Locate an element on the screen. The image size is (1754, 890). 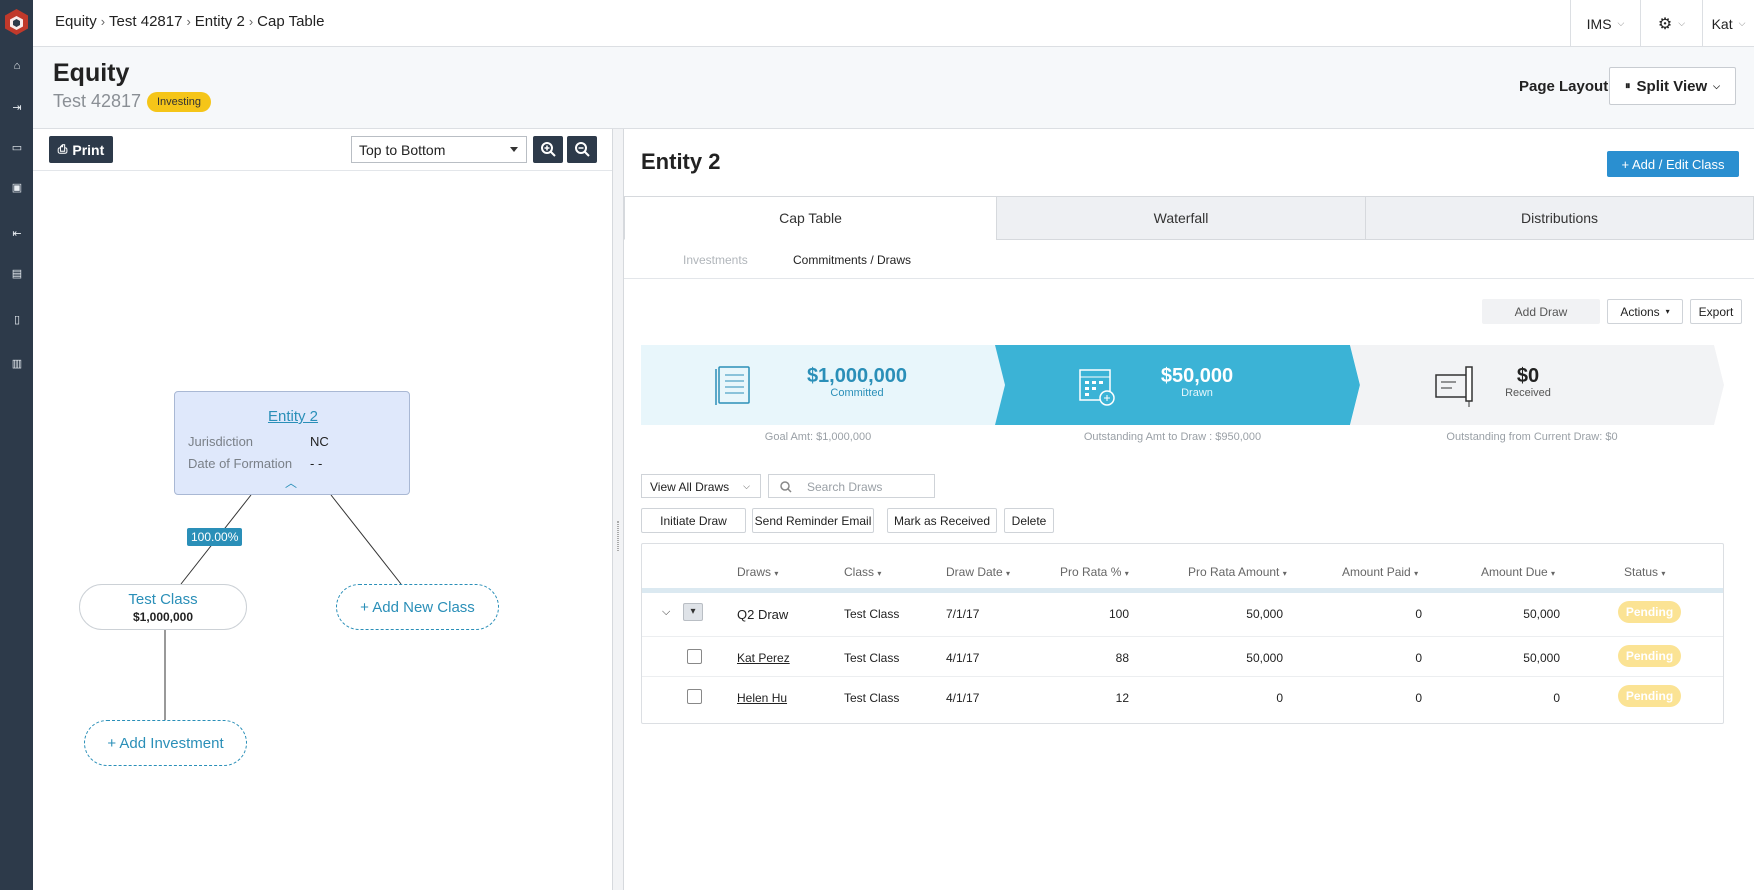
amount-due: 50,000 is located at coordinates (1541, 614).